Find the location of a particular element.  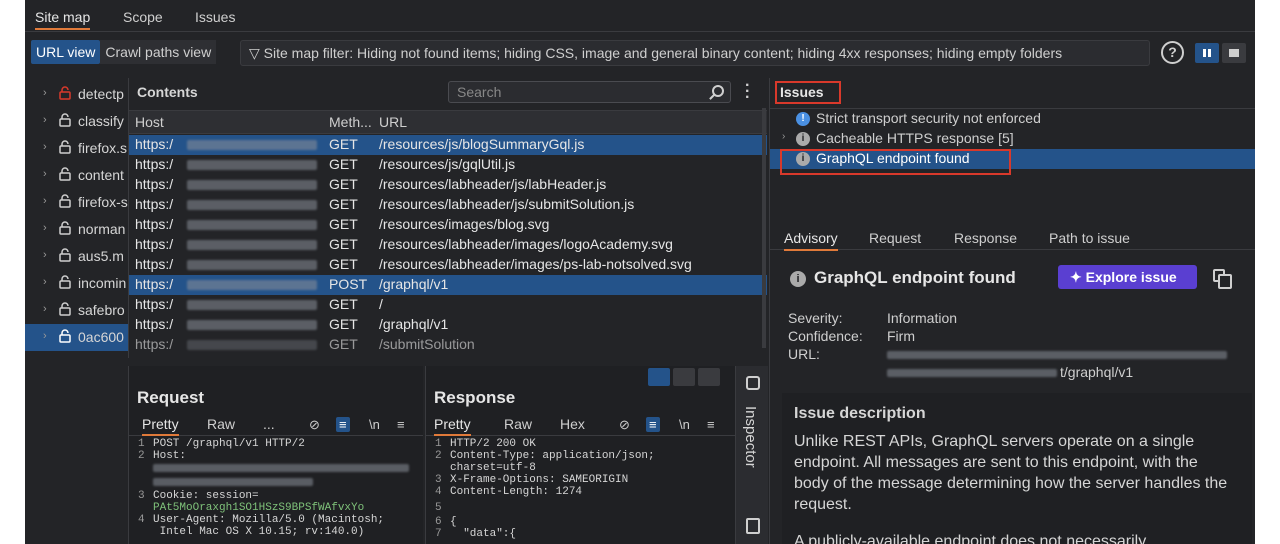

contents-scrollbar is located at coordinates (764, 228).